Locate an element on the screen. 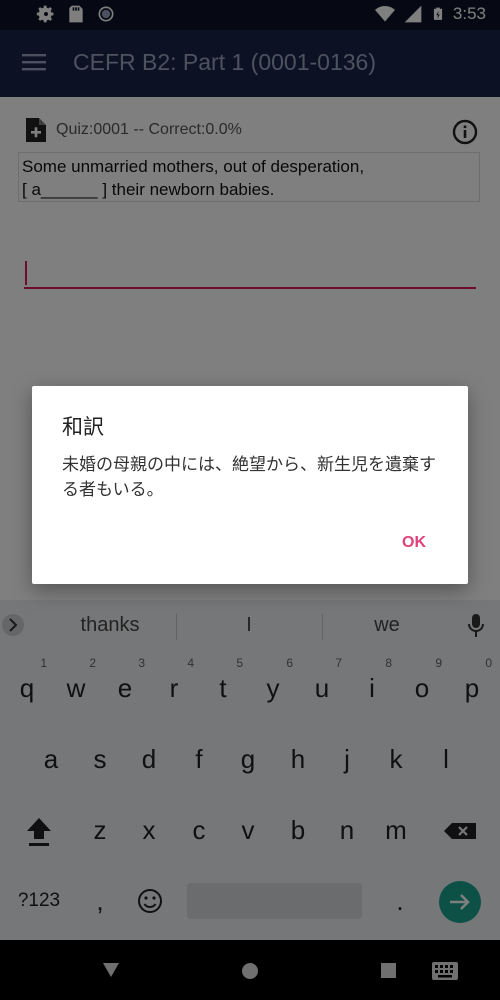 This screenshot has height=1000, width=500. ok-button: OK is located at coordinates (414, 543).